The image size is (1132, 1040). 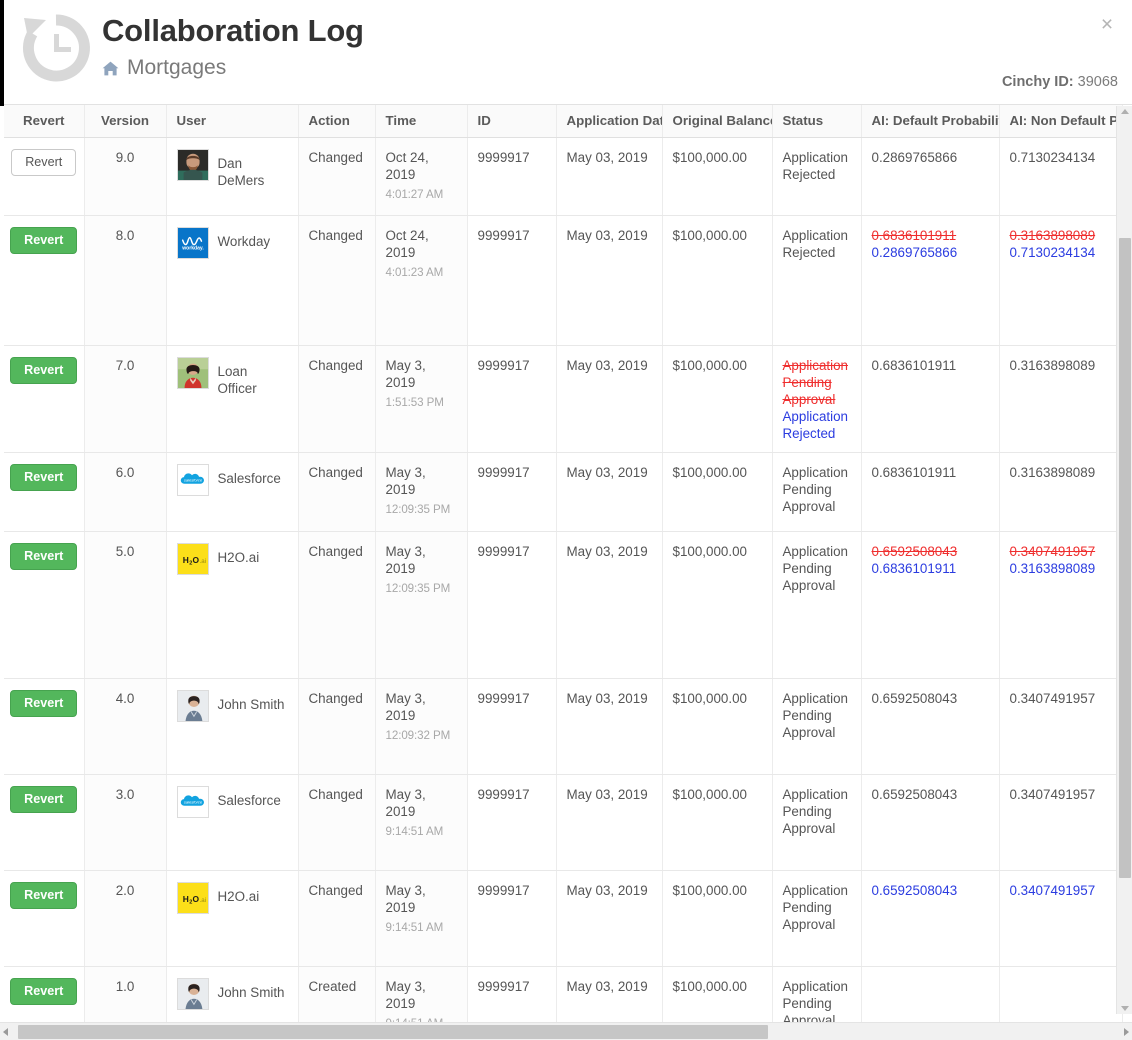 What do you see at coordinates (1125, 1008) in the screenshot?
I see `caret-down-icon` at bounding box center [1125, 1008].